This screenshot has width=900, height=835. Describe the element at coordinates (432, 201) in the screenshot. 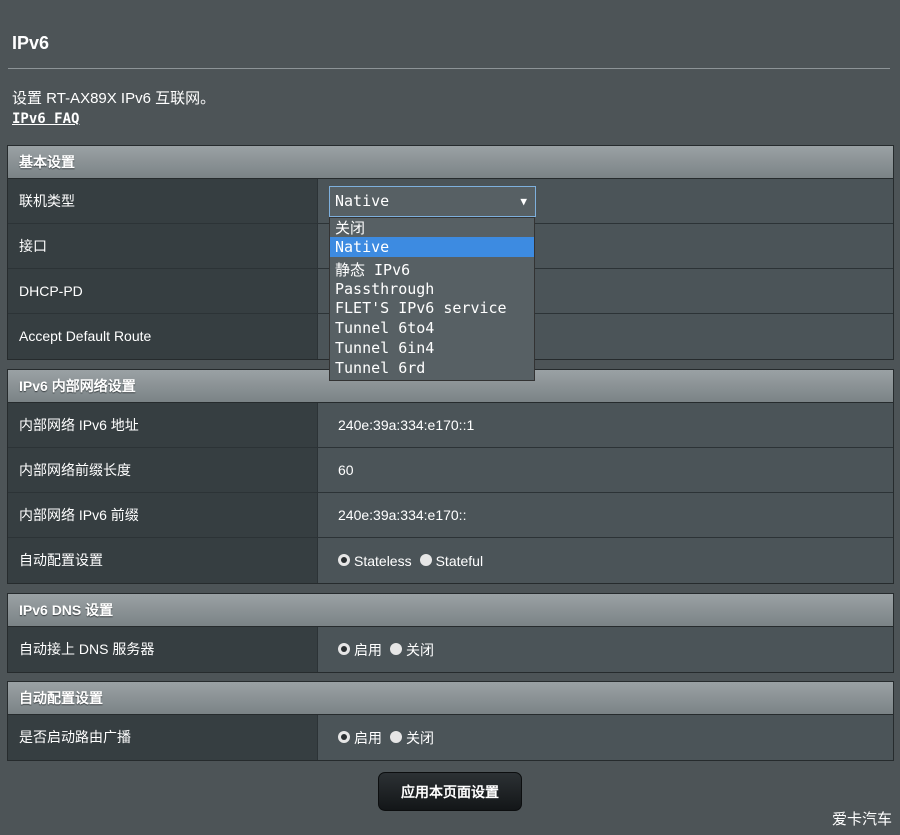

I see `connection-type-select: Native ▼` at that location.